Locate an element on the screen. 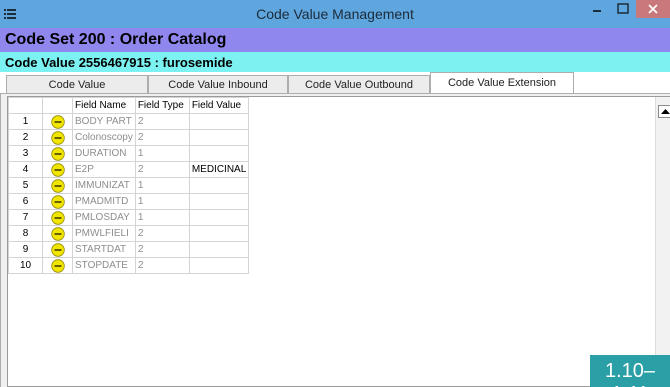  close-button is located at coordinates (653, 9).